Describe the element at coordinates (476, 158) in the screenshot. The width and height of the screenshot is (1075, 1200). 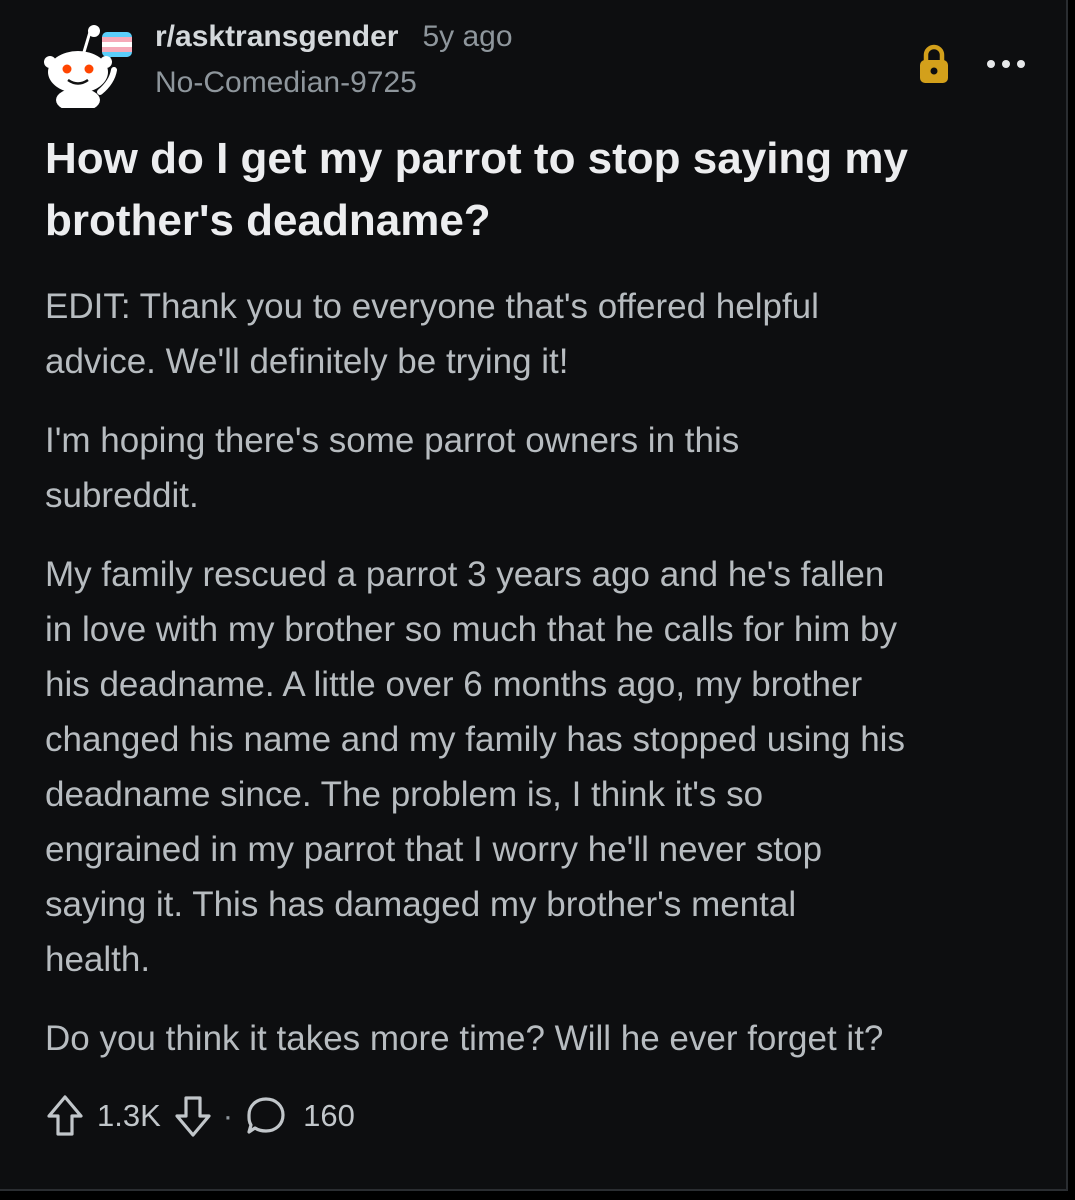
I see `title-line: How do I get my parrot to stop saying my` at that location.